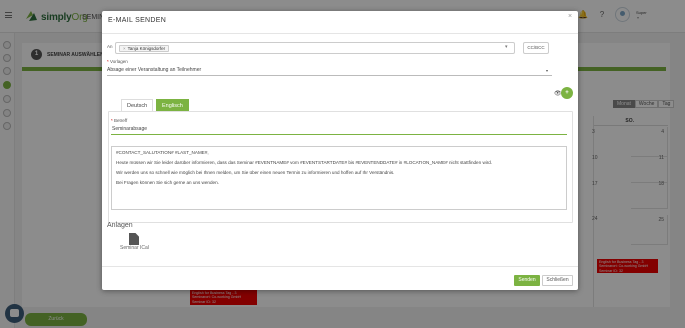 Image resolution: width=685 pixels, height=328 pixels. What do you see at coordinates (527, 280) in the screenshot?
I see `send-button: Senden` at bounding box center [527, 280].